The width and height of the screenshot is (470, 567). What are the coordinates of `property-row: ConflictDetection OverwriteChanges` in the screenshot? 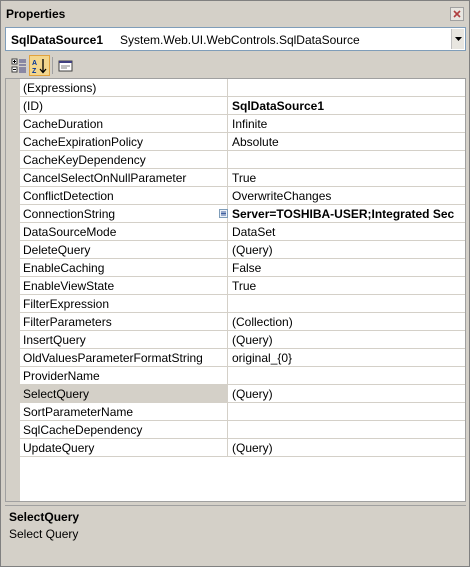 It's located at (242, 196).